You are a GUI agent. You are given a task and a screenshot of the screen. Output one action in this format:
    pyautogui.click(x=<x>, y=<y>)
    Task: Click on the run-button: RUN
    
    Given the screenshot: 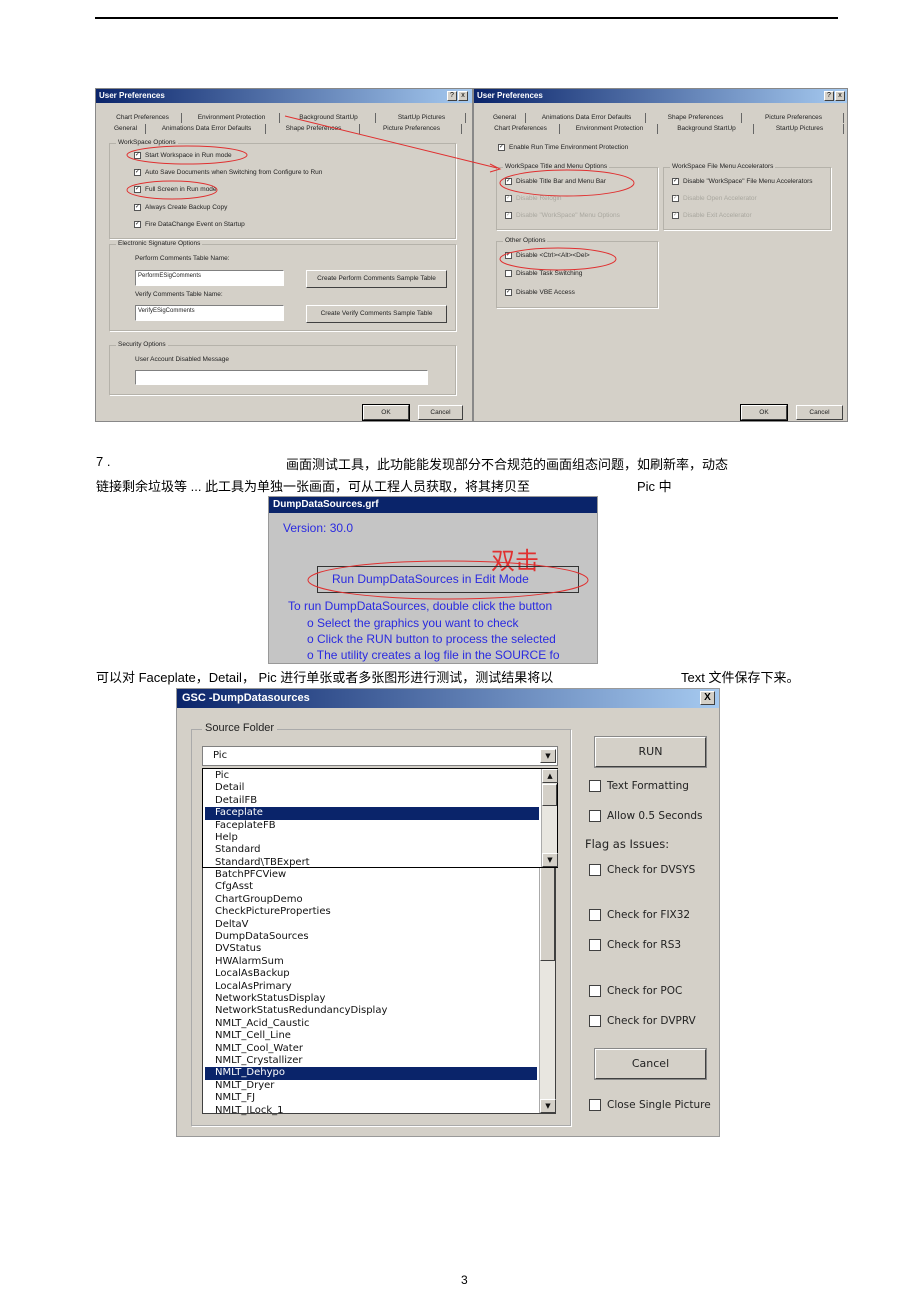 What is the action you would take?
    pyautogui.click(x=650, y=752)
    